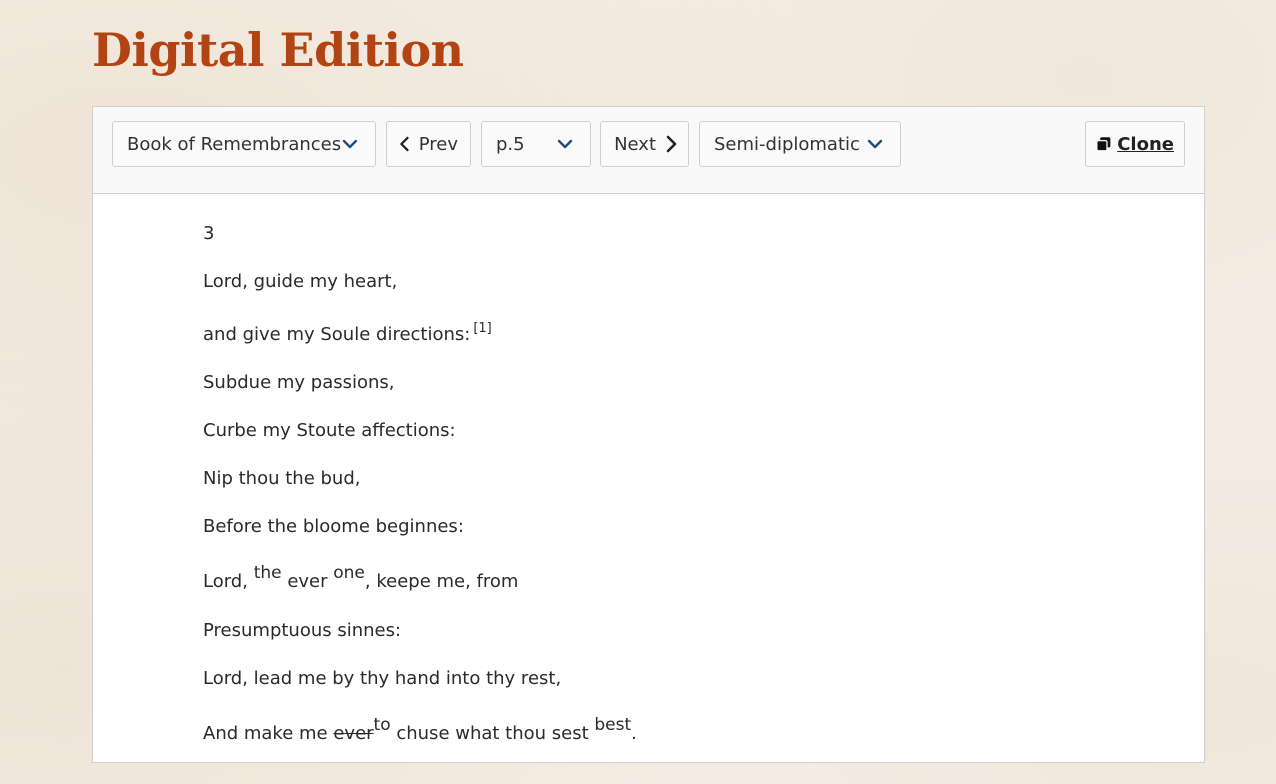 This screenshot has height=784, width=1276. I want to click on verse-text: ., so click(634, 733).